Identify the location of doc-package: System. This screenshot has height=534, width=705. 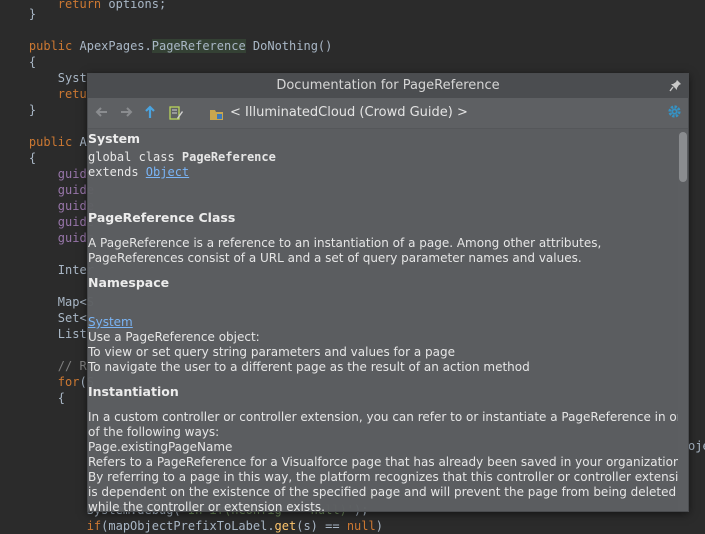
(114, 138).